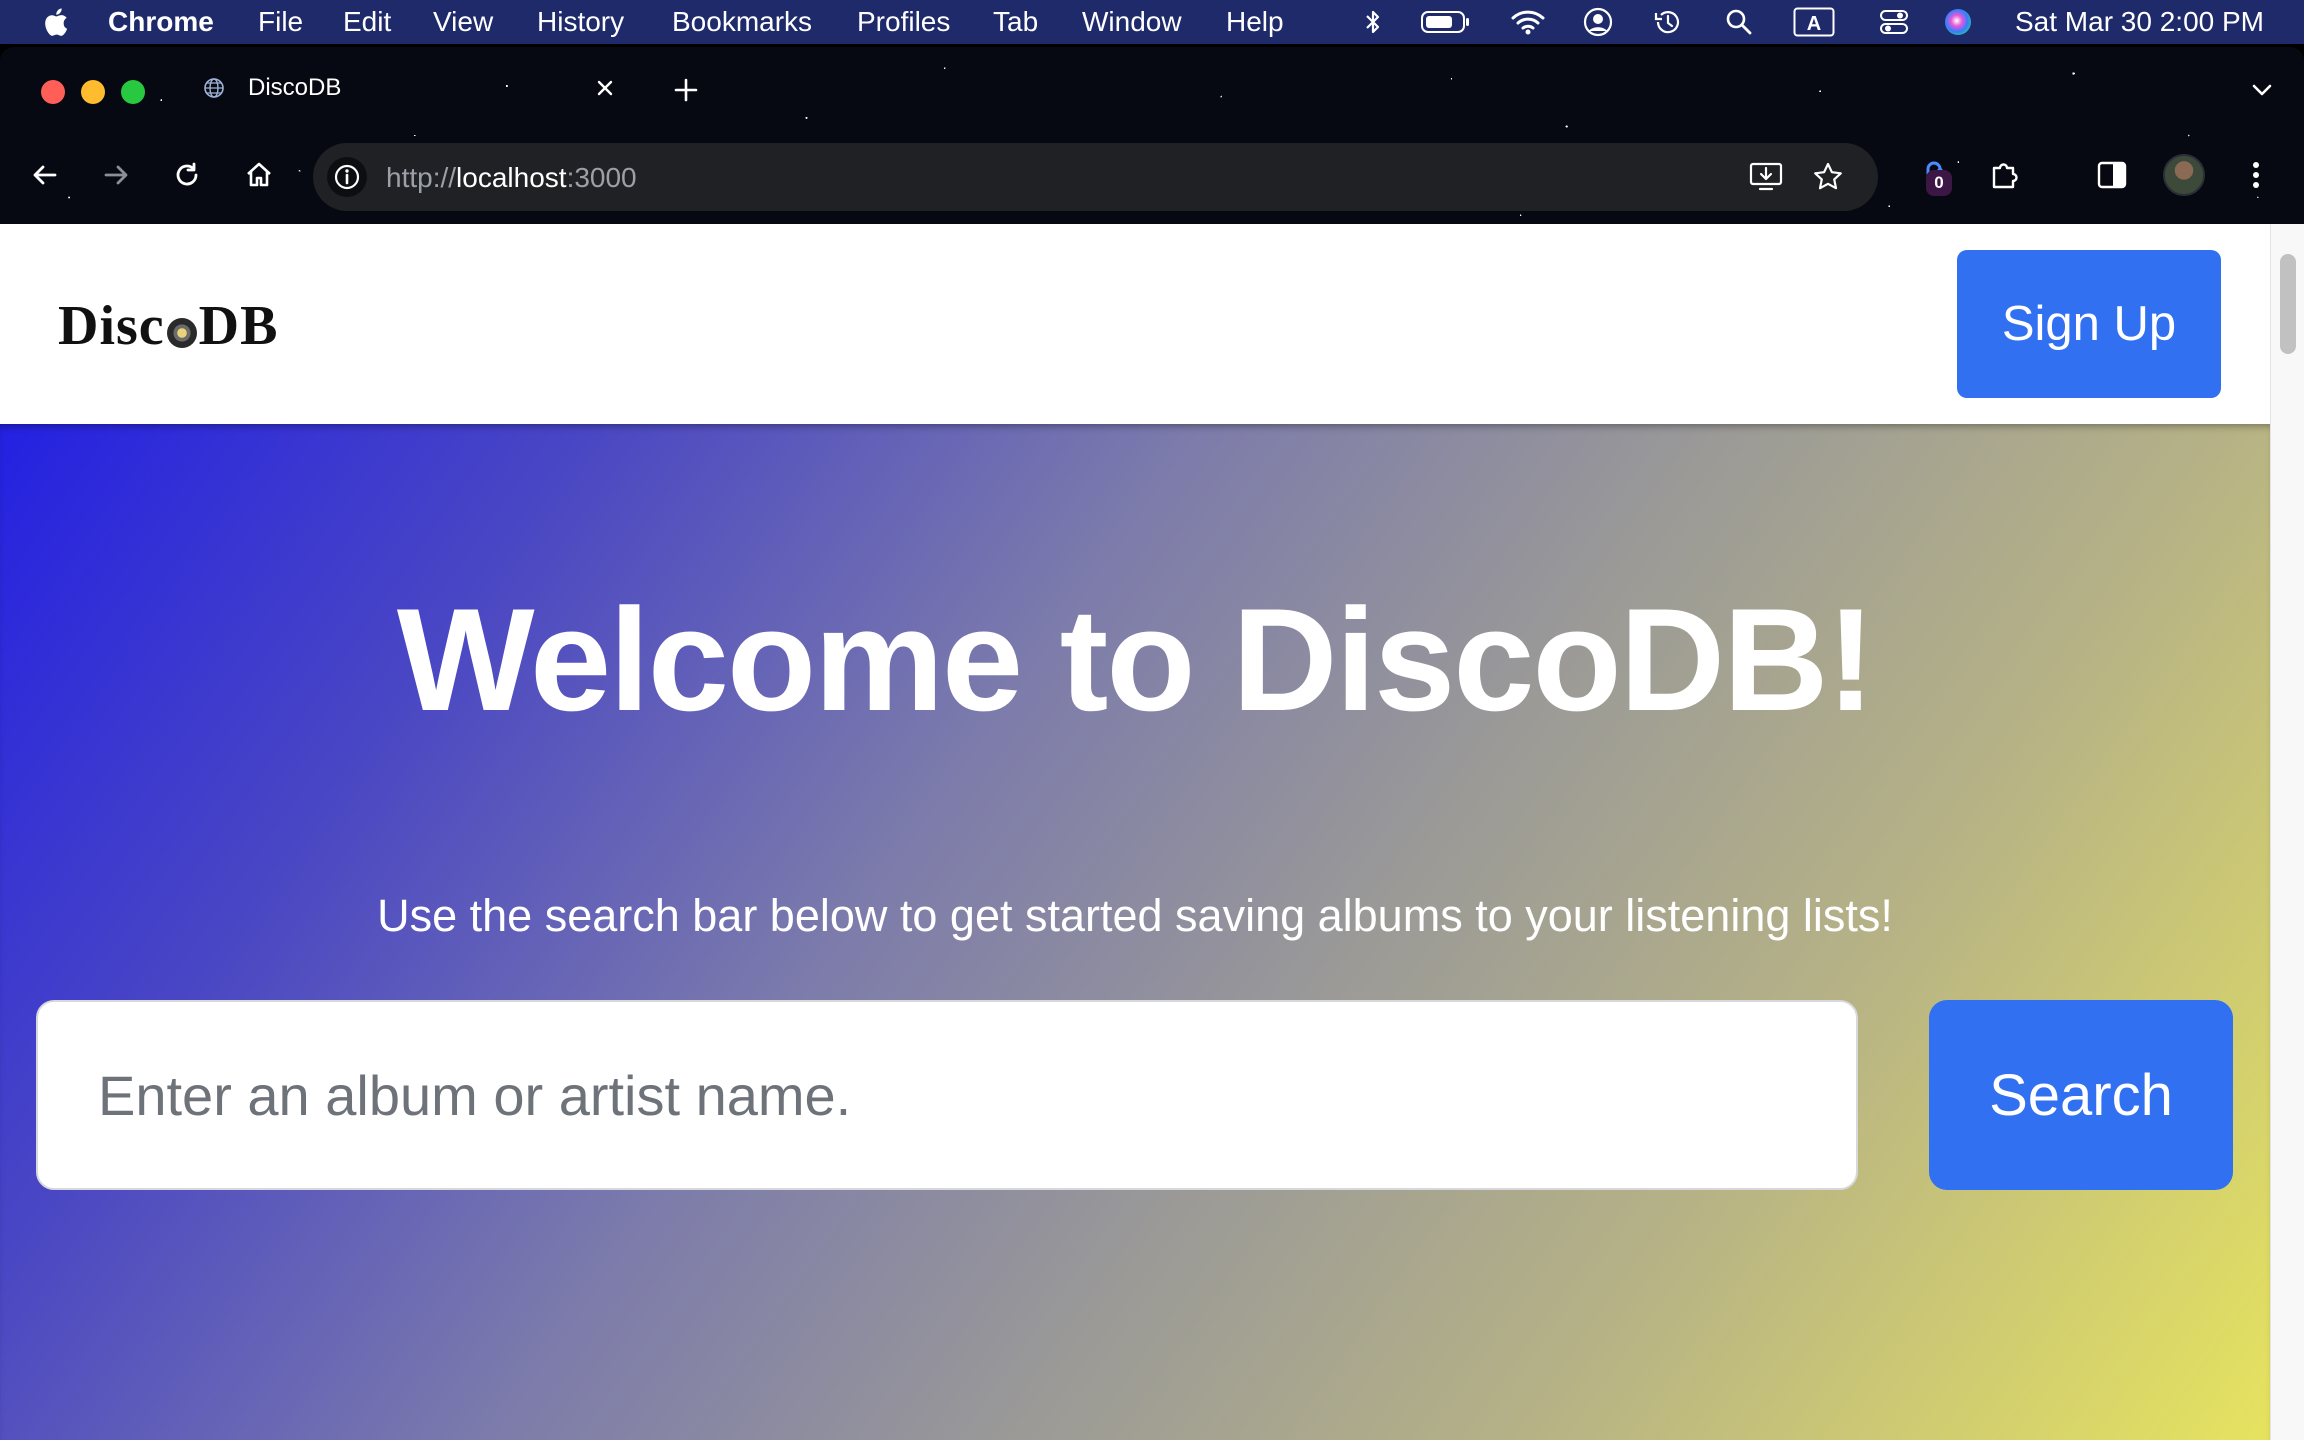 This screenshot has width=2304, height=1440. Describe the element at coordinates (2184, 175) in the screenshot. I see `profile-avatar` at that location.